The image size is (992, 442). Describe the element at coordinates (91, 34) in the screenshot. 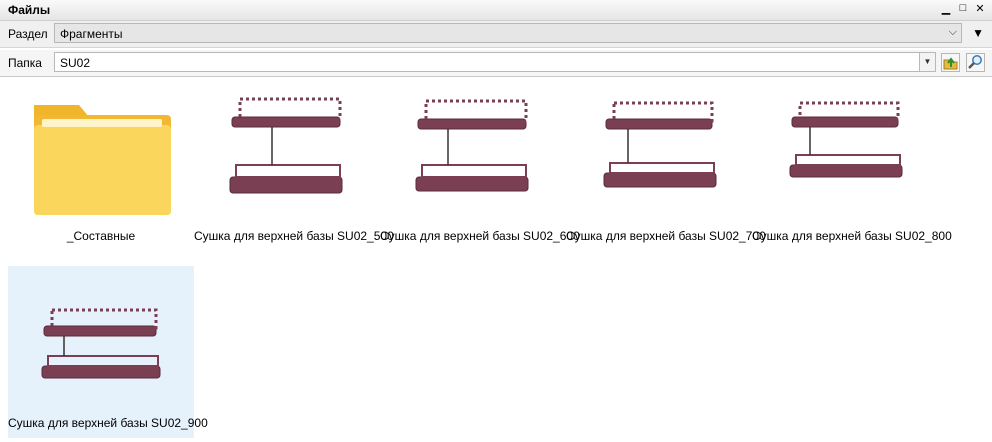

I see `section-value: Фрагменты` at that location.